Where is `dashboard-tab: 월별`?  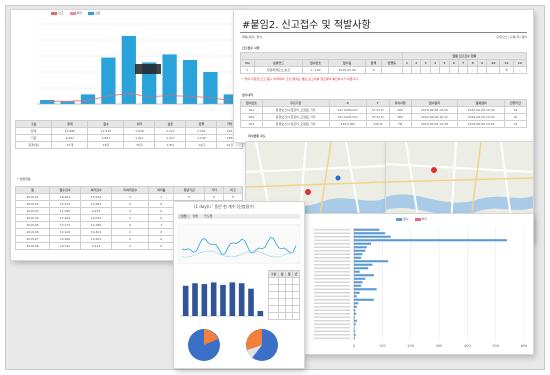
dashboard-tab: 월별 is located at coordinates (196, 216).